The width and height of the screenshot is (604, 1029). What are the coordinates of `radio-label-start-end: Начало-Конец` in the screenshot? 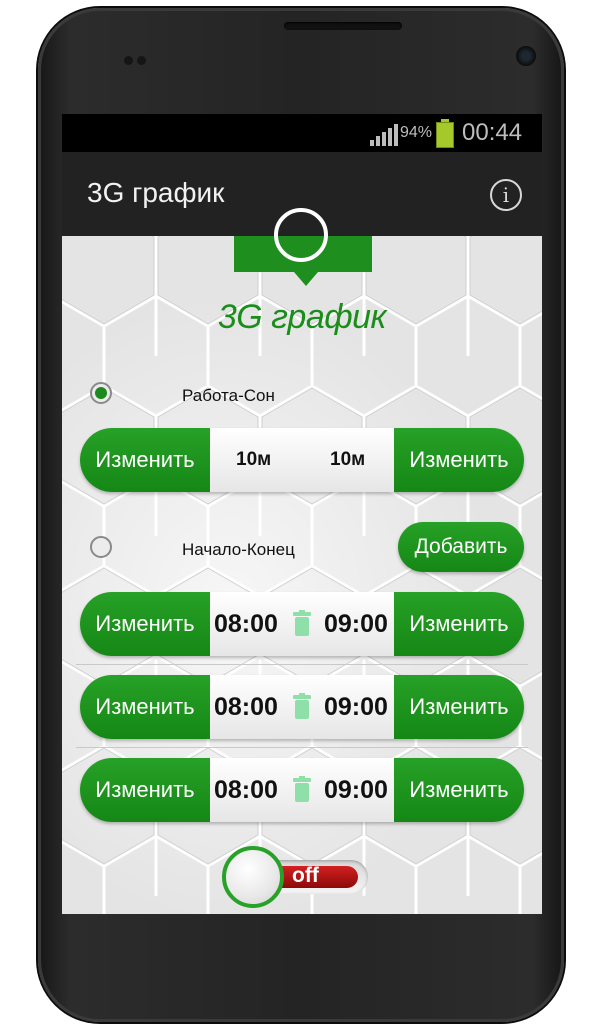 It's located at (238, 549).